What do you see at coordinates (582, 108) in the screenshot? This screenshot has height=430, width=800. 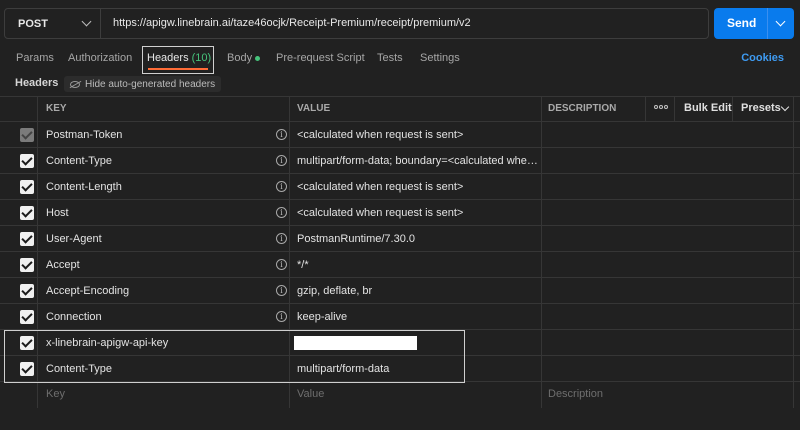 I see `column-header-description: DESCRIPTION` at bounding box center [582, 108].